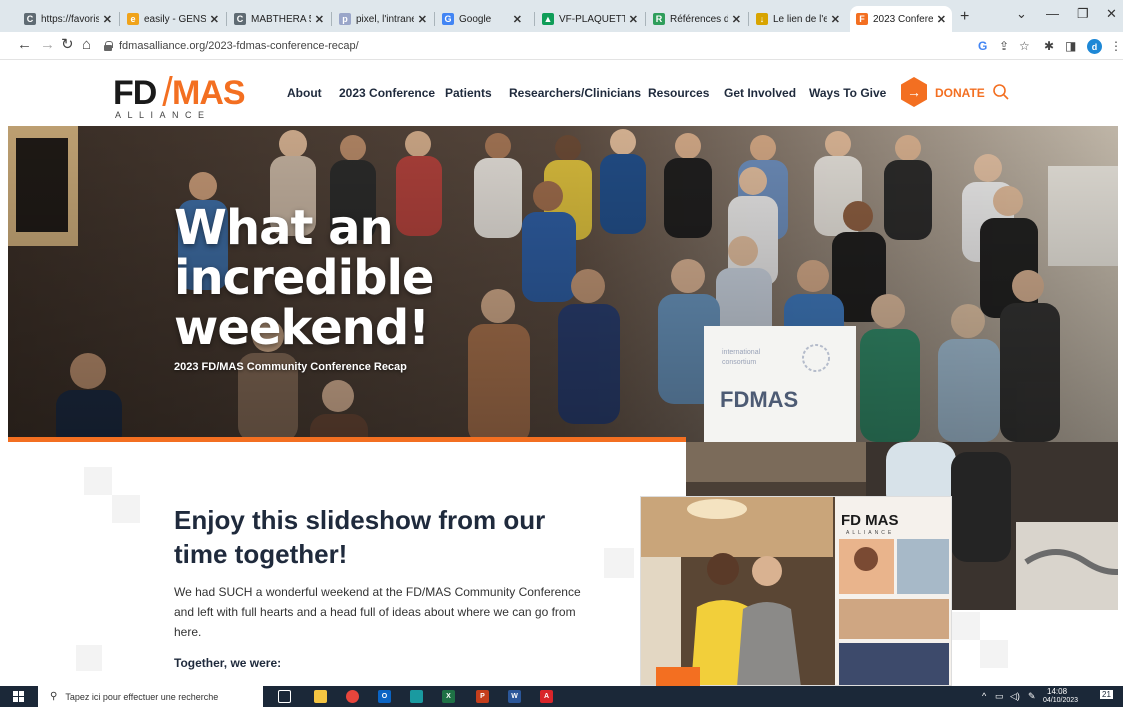 The height and width of the screenshot is (707, 1123). Describe the element at coordinates (1049, 46) in the screenshot. I see `extensions-puzzle-icon: ✱` at that location.